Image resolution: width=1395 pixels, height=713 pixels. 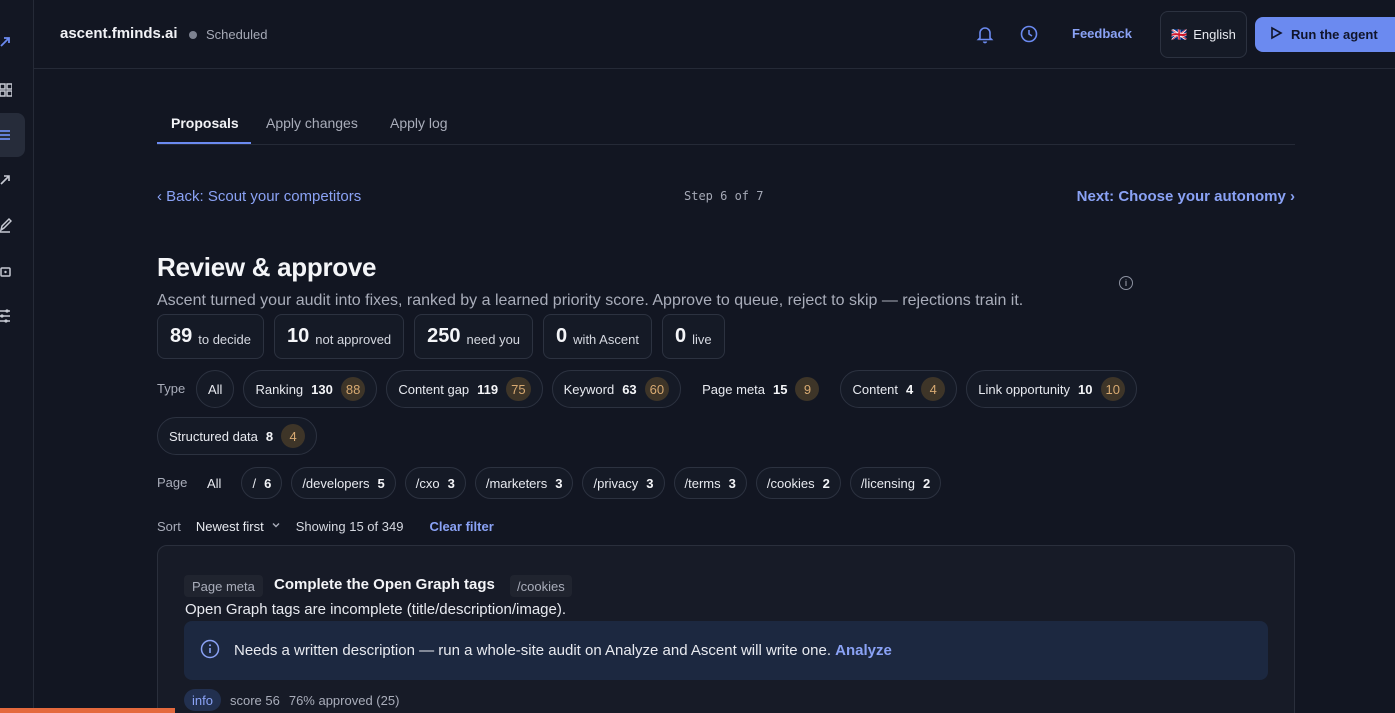 What do you see at coordinates (1126, 283) in the screenshot?
I see `info-icon: i` at bounding box center [1126, 283].